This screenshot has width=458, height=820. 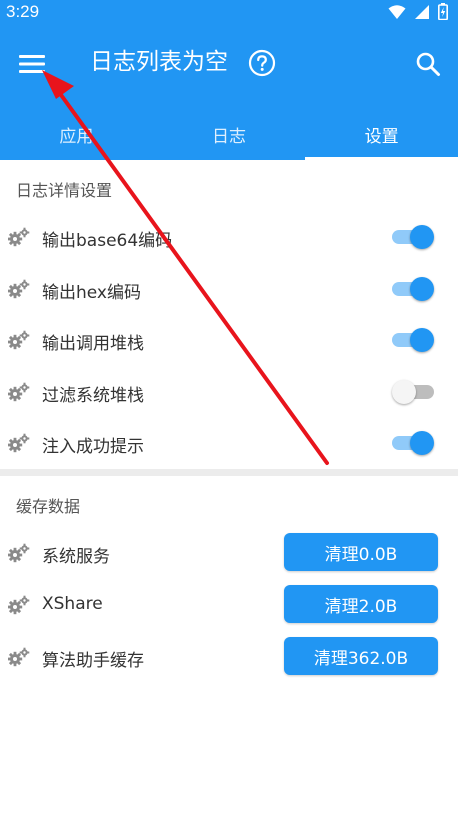 I want to click on hamburger-menu-icon, so click(x=32, y=64).